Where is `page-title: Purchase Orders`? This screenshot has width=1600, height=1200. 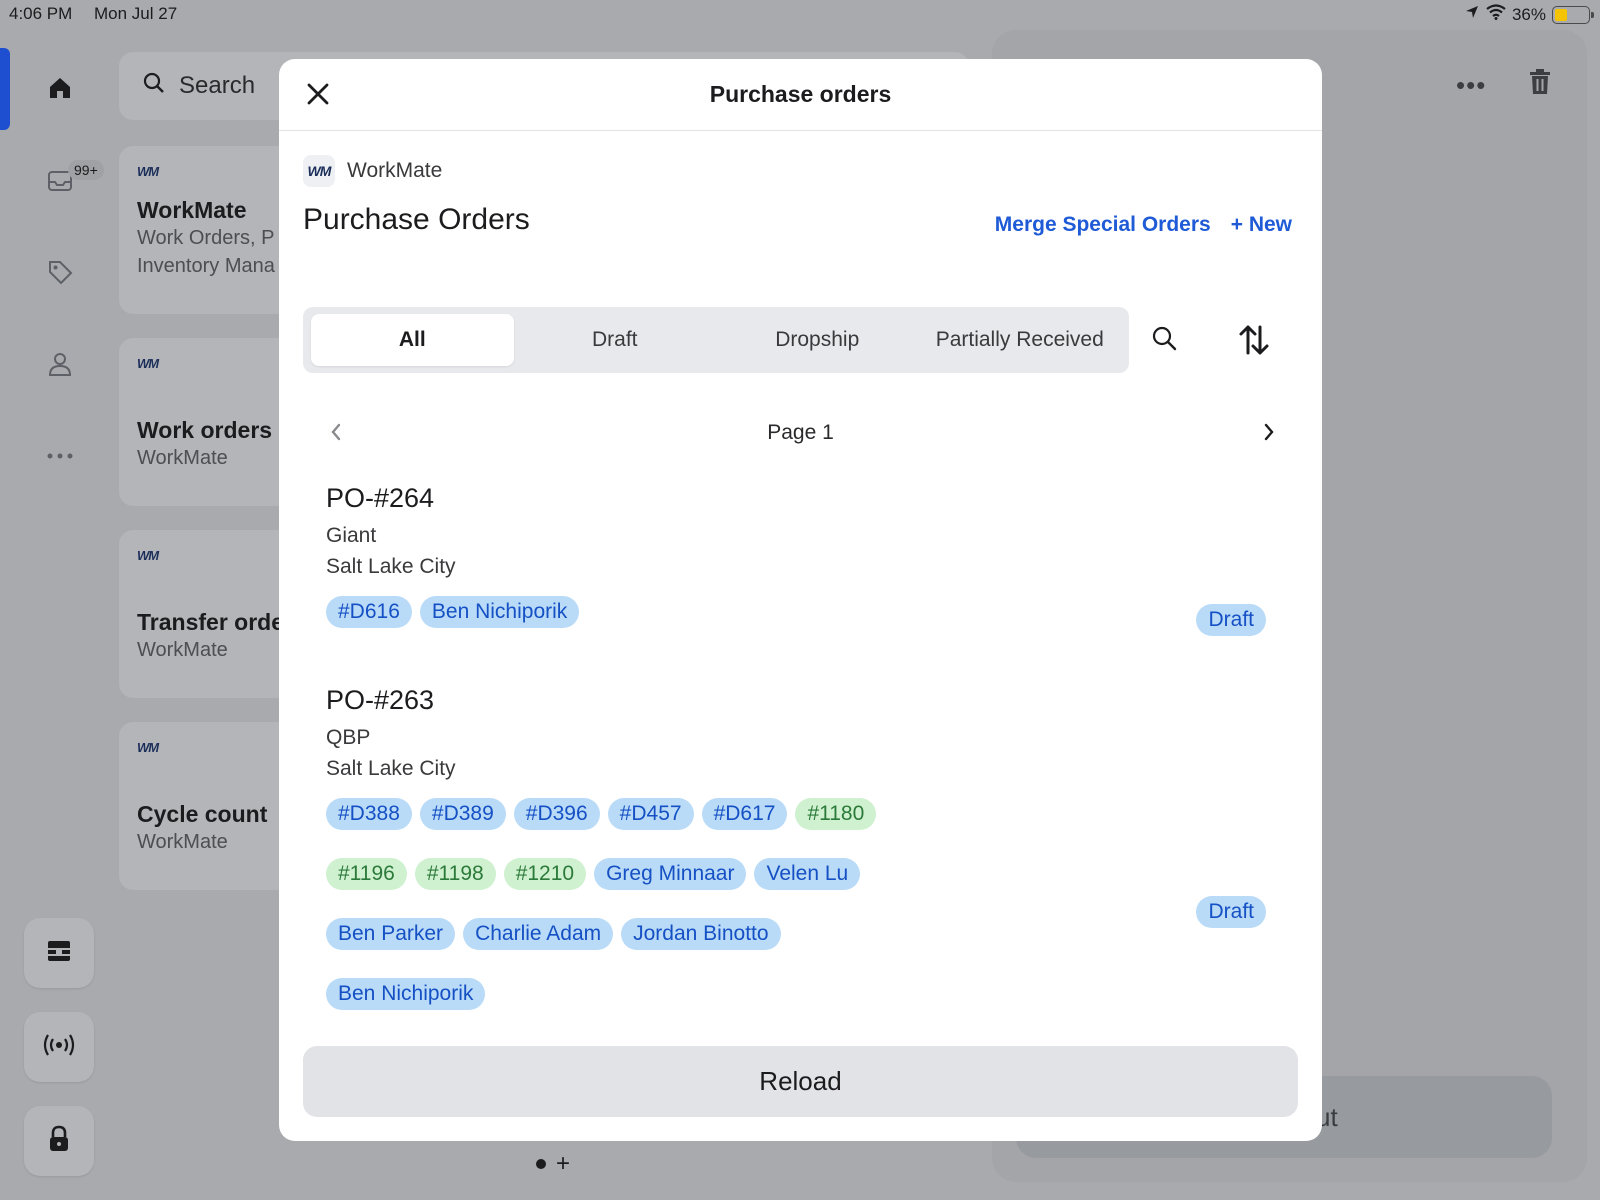 page-title: Purchase Orders is located at coordinates (416, 219).